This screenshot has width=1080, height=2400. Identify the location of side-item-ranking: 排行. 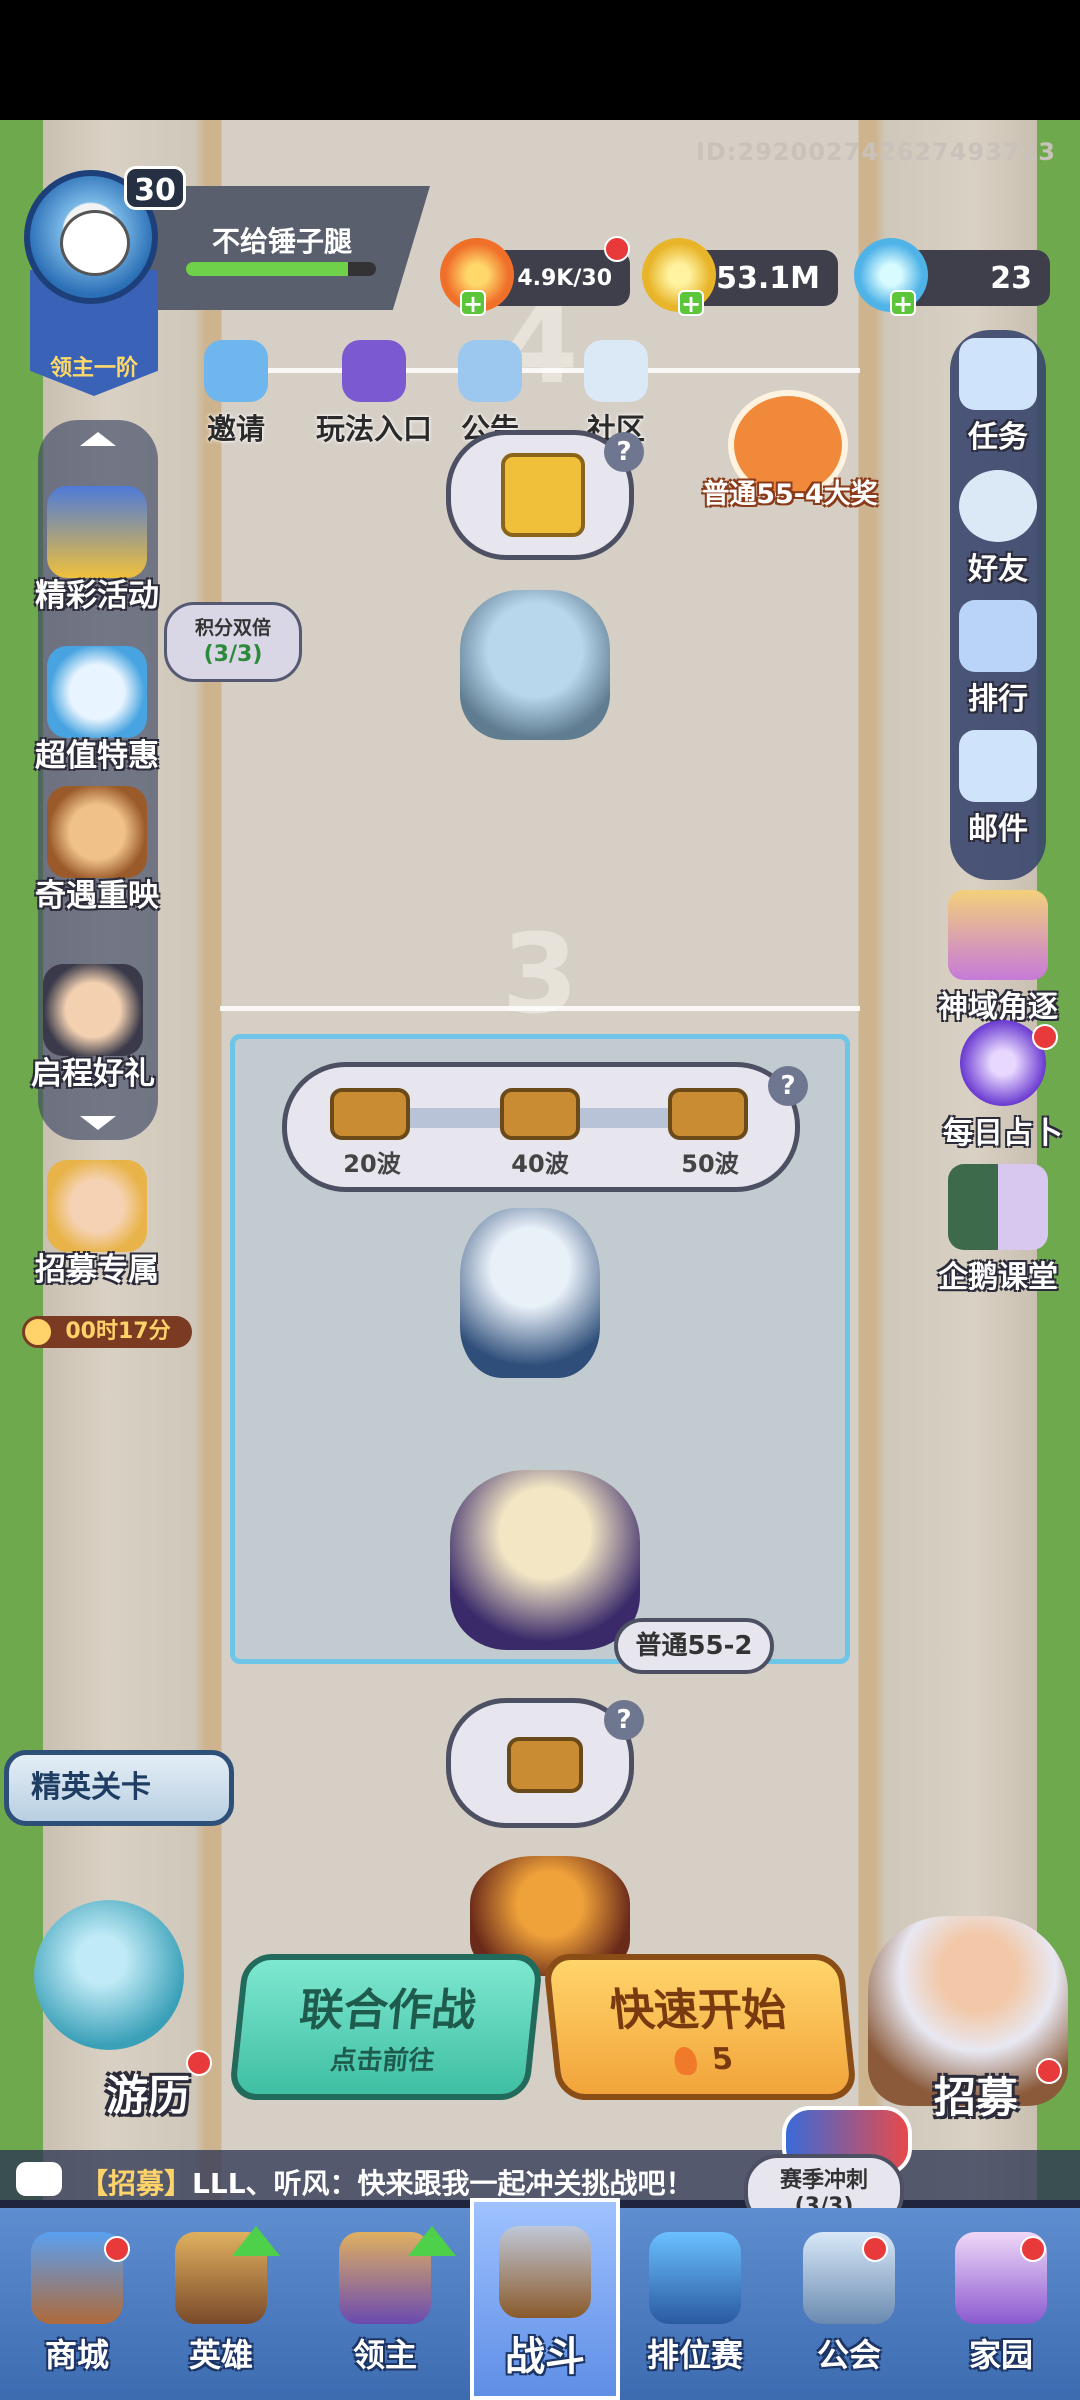
(996, 659).